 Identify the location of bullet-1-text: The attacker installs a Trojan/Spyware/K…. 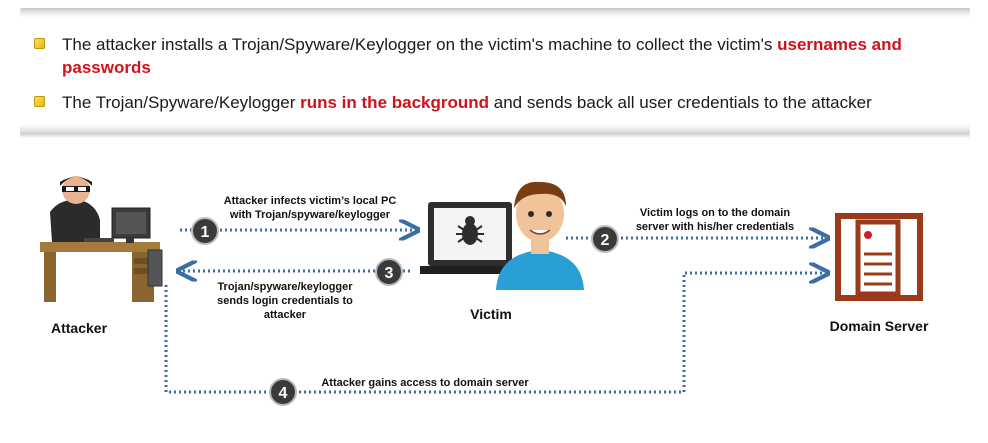
(513, 56).